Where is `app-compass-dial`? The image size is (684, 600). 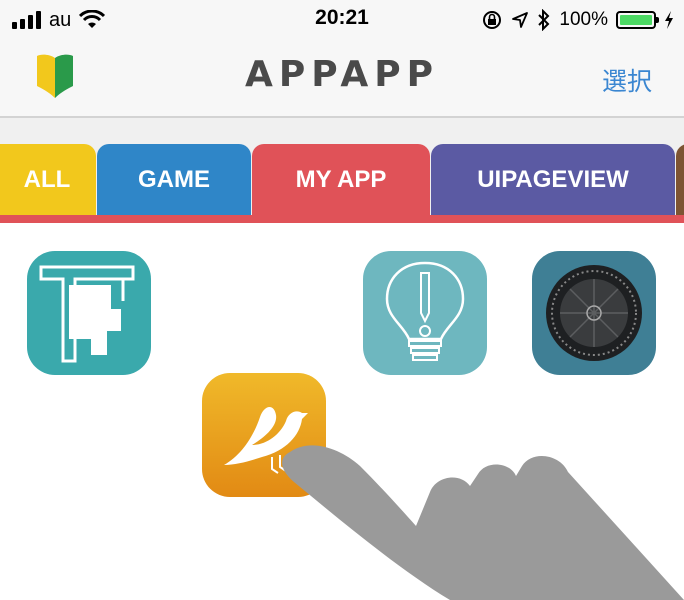
app-compass-dial is located at coordinates (594, 313).